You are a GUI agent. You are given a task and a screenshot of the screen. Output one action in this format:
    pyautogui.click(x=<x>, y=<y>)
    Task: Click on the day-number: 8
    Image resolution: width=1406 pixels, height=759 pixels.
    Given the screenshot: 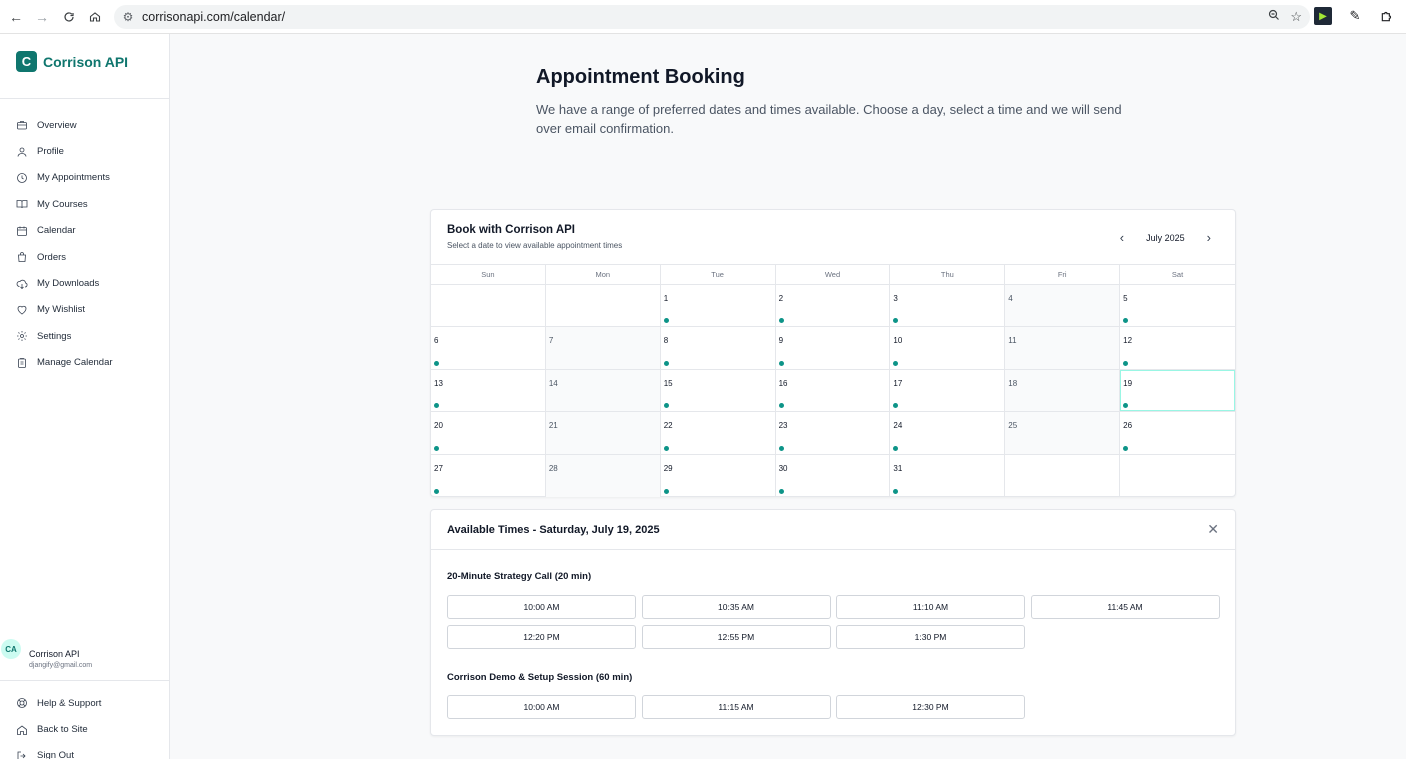 What is the action you would take?
    pyautogui.click(x=666, y=341)
    